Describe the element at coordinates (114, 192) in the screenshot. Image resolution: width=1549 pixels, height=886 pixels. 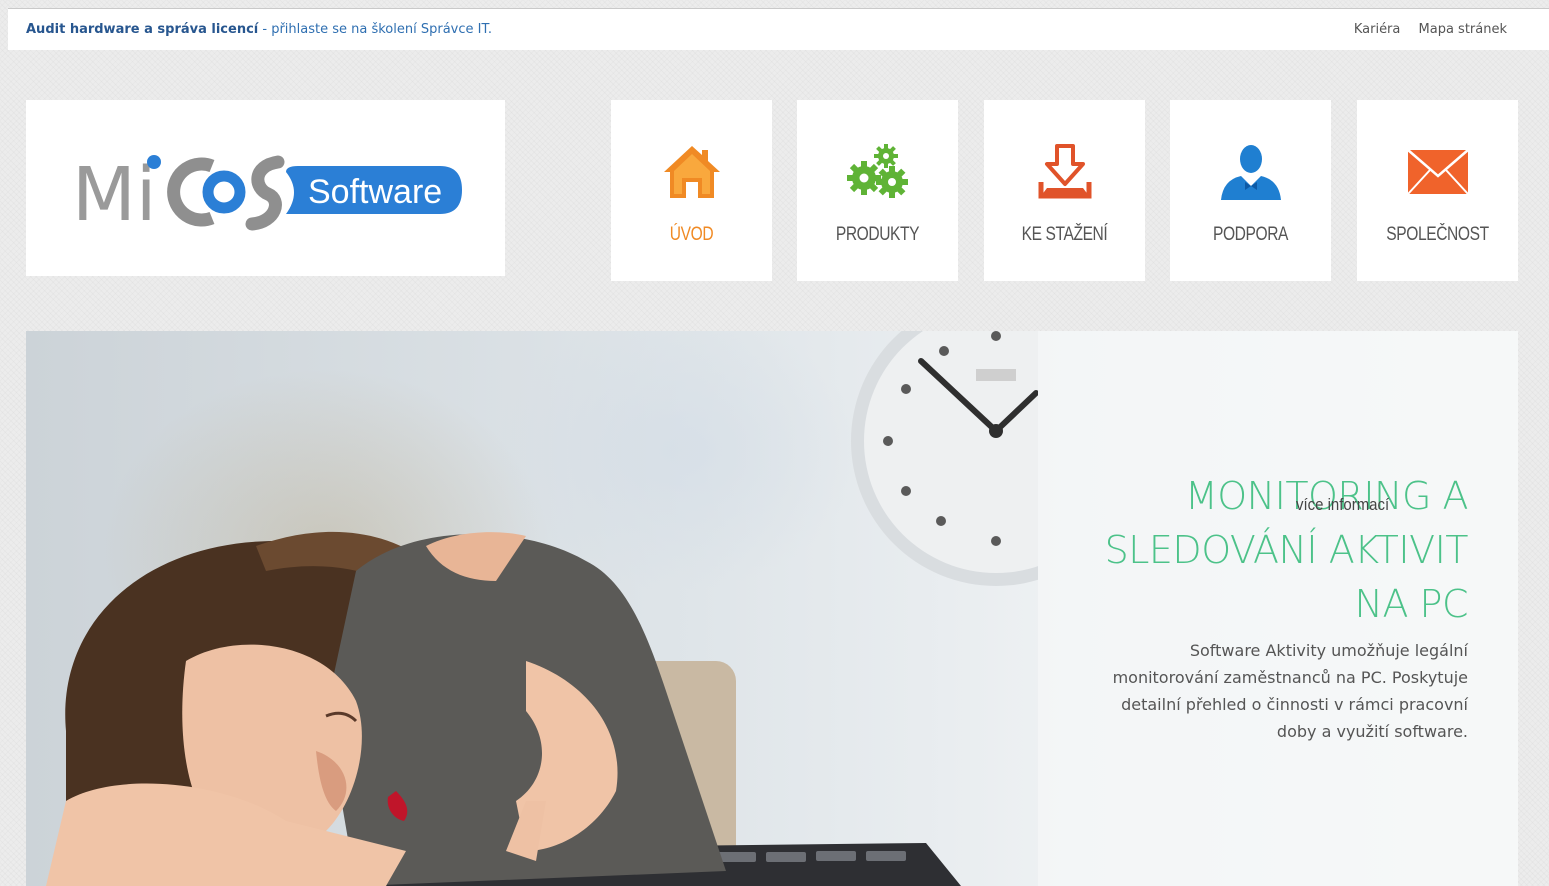
I see `logo-mi-text: Mi` at that location.